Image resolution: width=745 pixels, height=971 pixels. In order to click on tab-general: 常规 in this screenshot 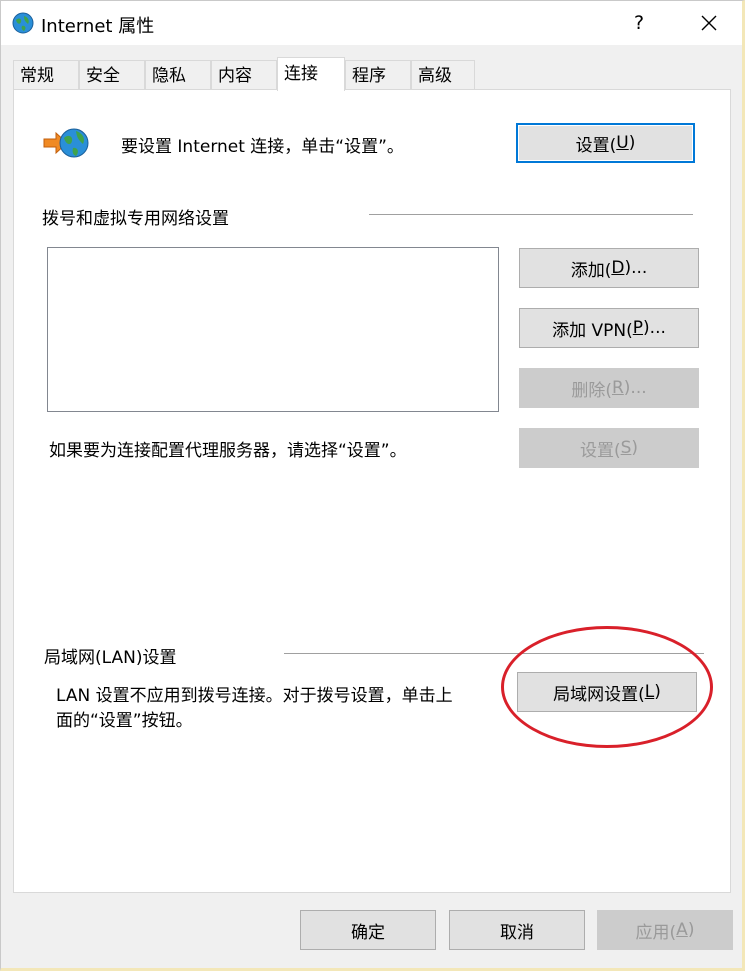, I will do `click(46, 75)`.